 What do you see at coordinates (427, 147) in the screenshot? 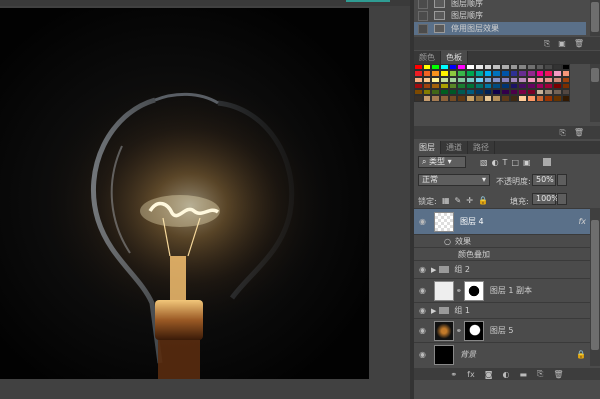
I see `tab-layers: 图层` at bounding box center [427, 147].